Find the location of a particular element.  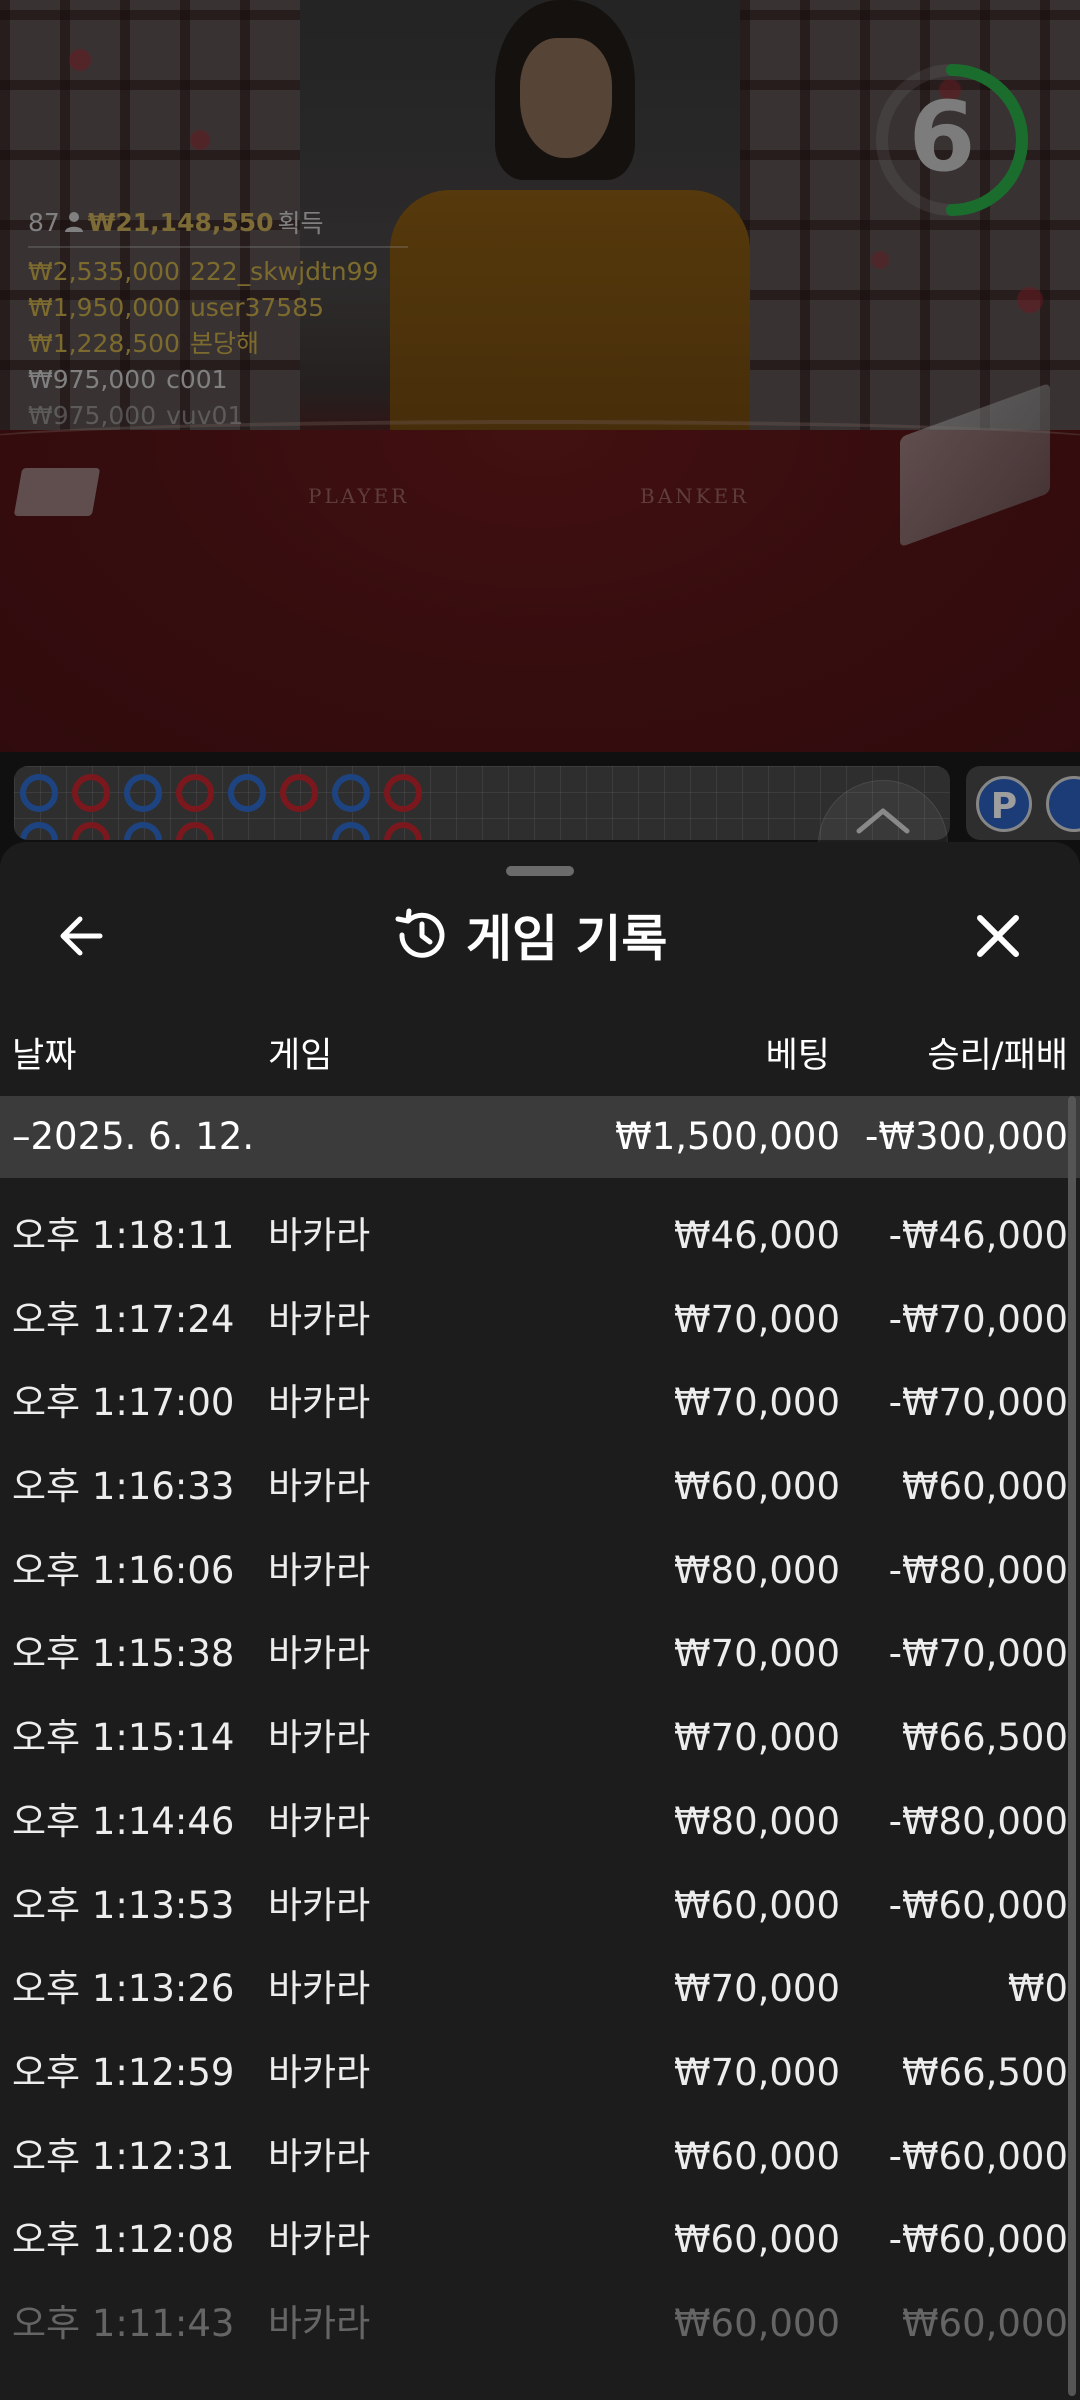

table-row: 오후 1:17:24 바카라 ₩70,000 -₩70,000 is located at coordinates (540, 1320).